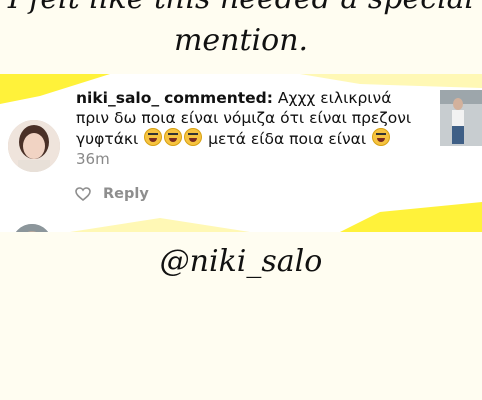 Image resolution: width=482 pixels, height=400 pixels. I want to click on emoji-group, so click(175, 138).